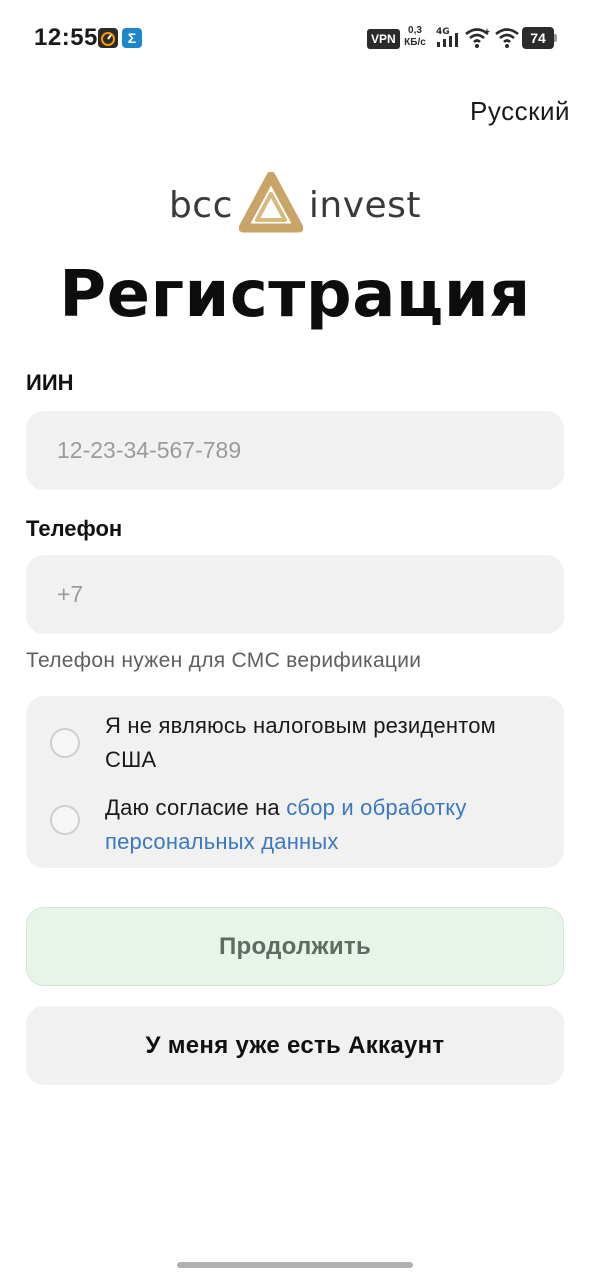  What do you see at coordinates (415, 42) in the screenshot?
I see `net-speed-unit: КБ/с` at bounding box center [415, 42].